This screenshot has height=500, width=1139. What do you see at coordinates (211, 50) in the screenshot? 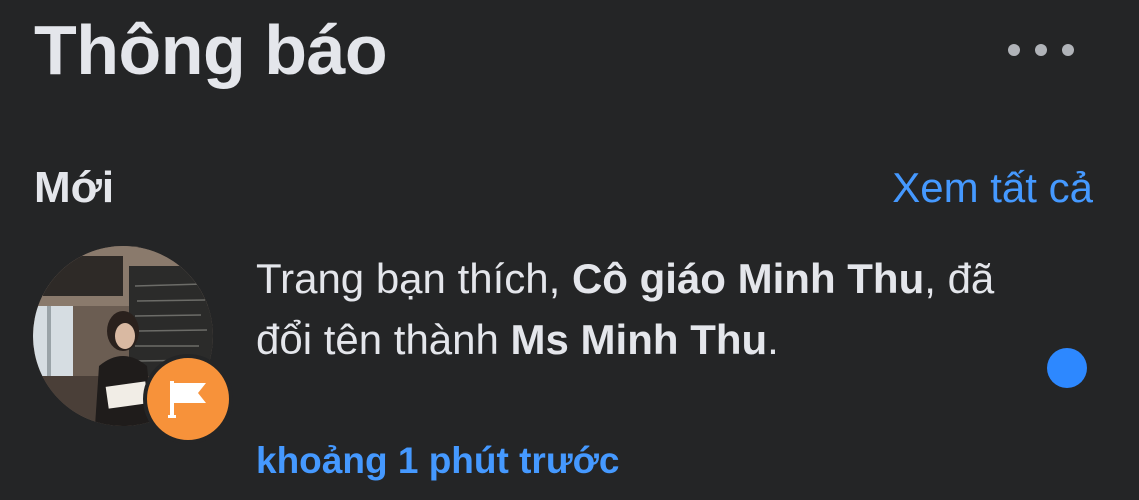
I see `page-title: Thông báo` at bounding box center [211, 50].